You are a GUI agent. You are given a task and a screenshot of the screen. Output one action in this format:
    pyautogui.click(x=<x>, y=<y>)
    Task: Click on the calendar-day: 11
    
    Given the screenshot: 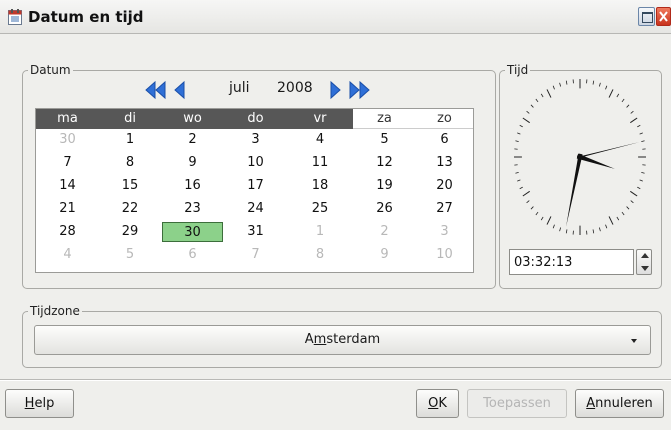 What is the action you would take?
    pyautogui.click(x=320, y=163)
    